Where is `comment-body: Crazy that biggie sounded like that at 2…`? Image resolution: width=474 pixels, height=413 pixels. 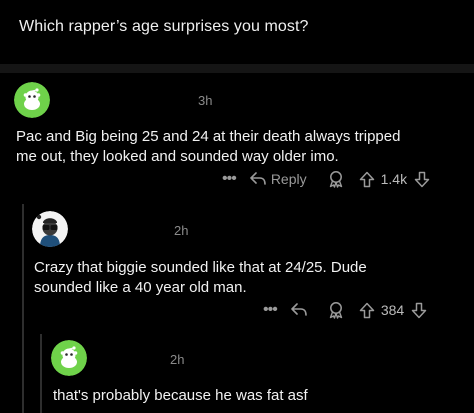
comment-body: Crazy that biggie sounded like that at 2… is located at coordinates (200, 278).